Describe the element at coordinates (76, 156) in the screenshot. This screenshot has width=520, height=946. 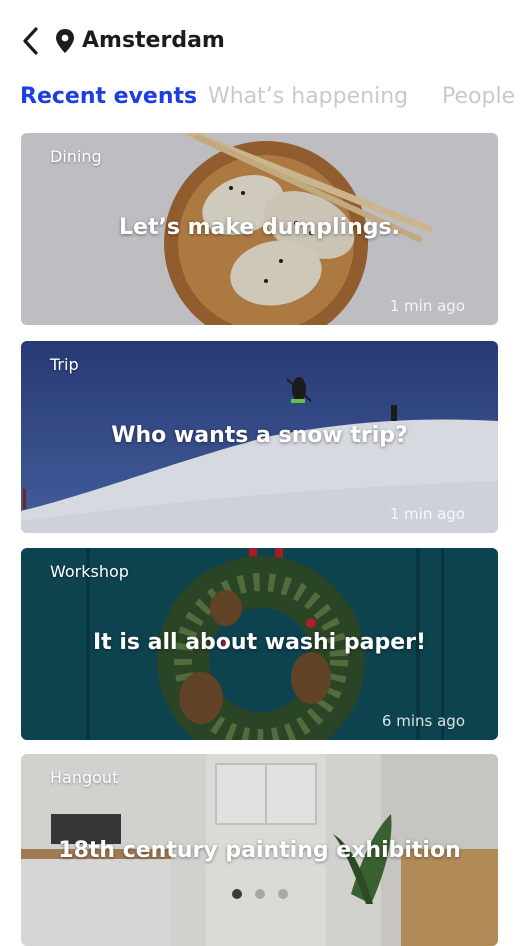
I see `card-category: Dining` at that location.